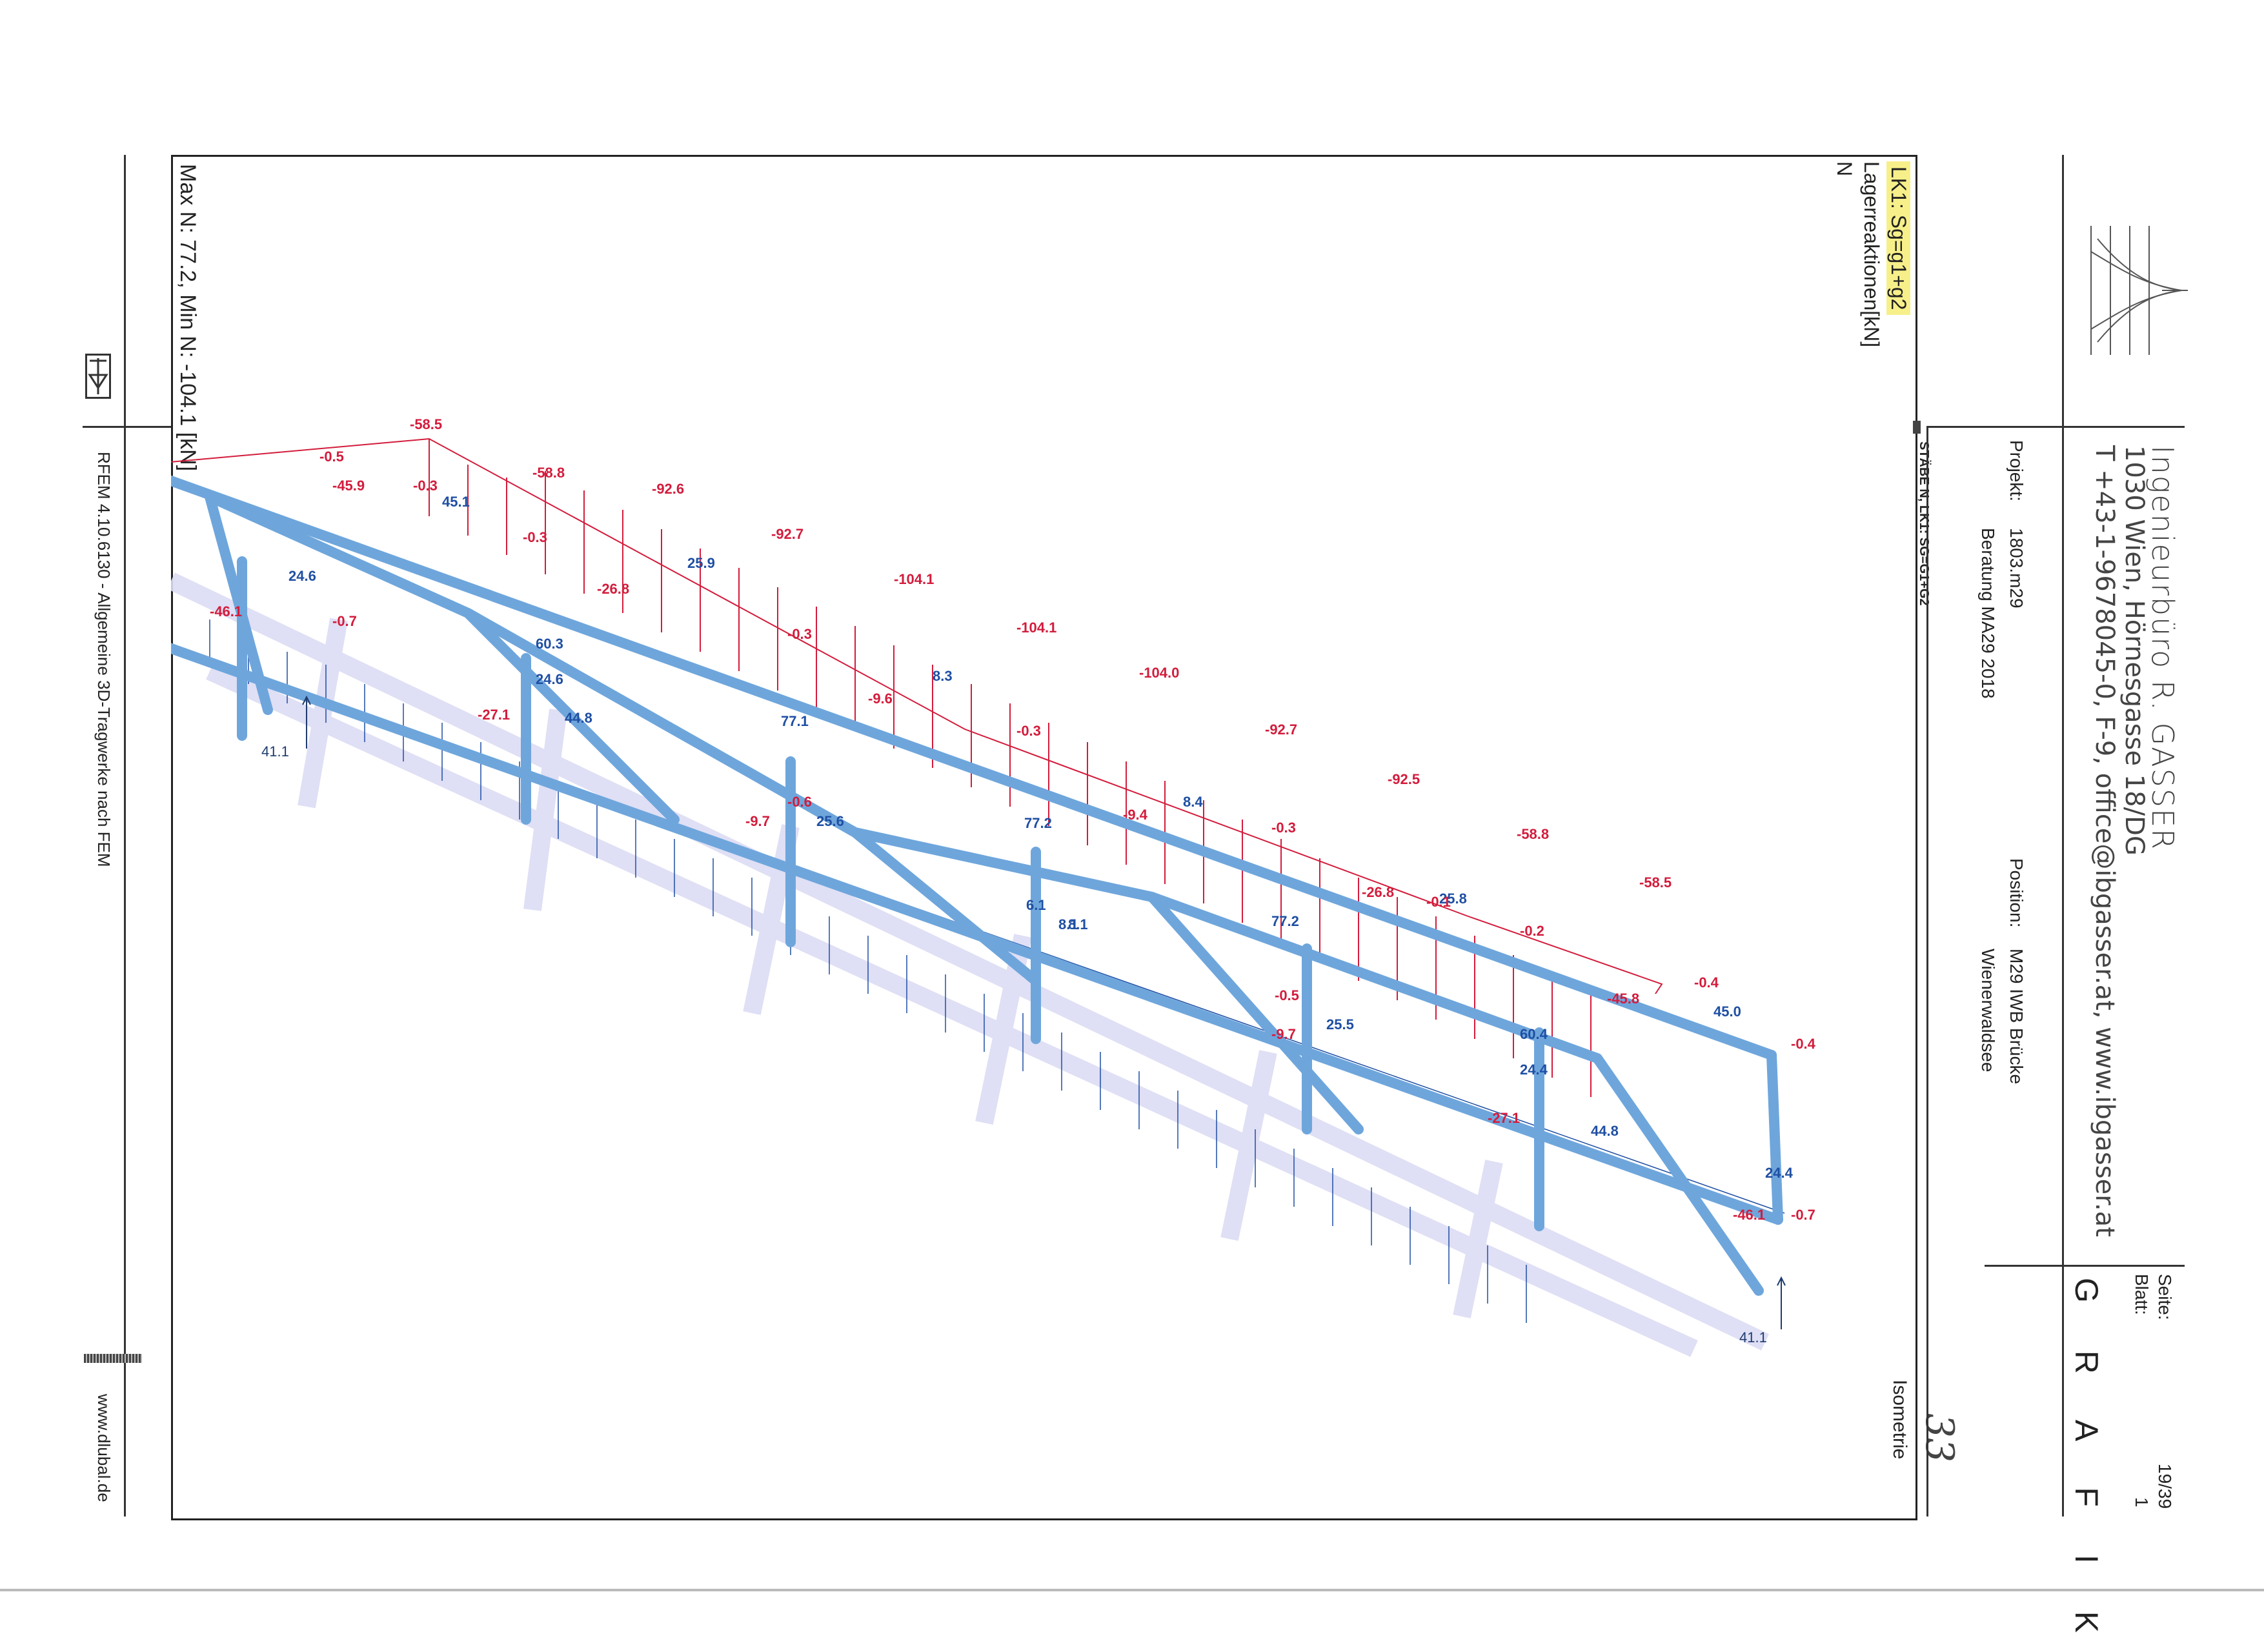  What do you see at coordinates (1924, 523) in the screenshot?
I see `results-tab-label: STÄBE N, LK1: SG=G1+G2` at bounding box center [1924, 523].